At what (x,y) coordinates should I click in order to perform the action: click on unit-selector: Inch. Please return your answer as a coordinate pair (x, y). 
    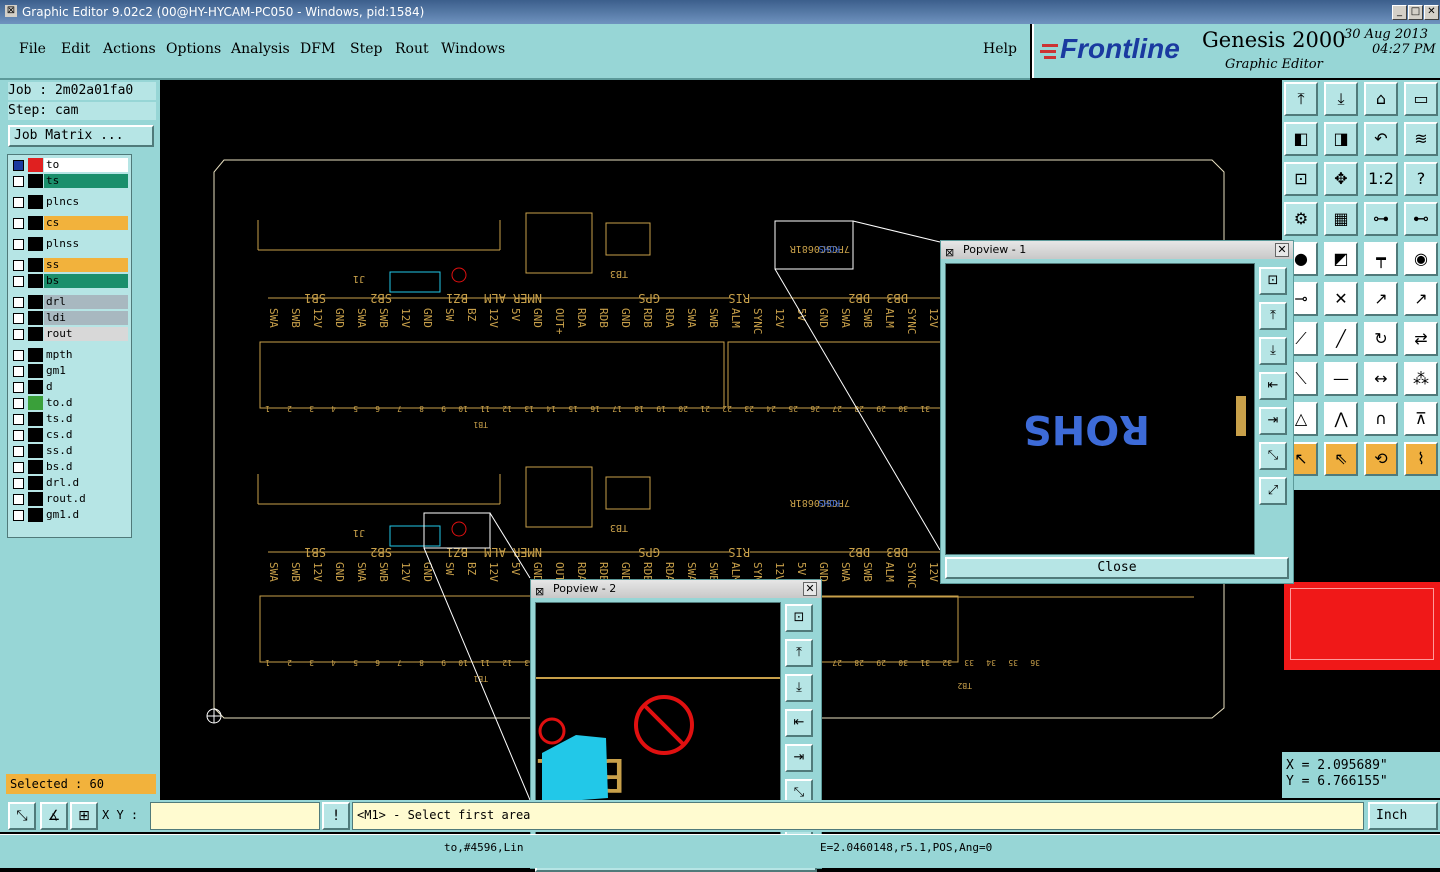
    Looking at the image, I should click on (1403, 816).